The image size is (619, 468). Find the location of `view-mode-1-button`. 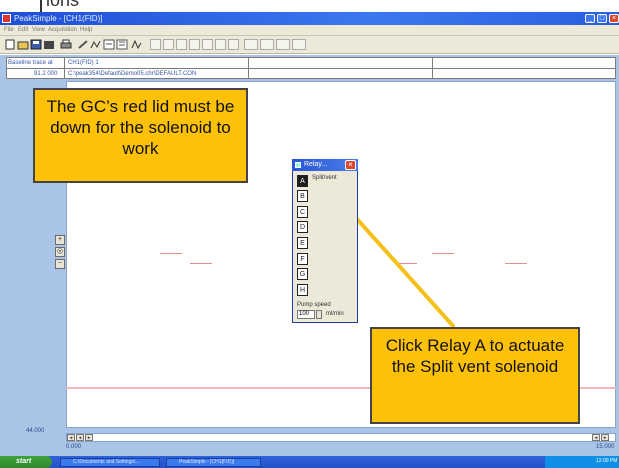

view-mode-1-button is located at coordinates (251, 44).